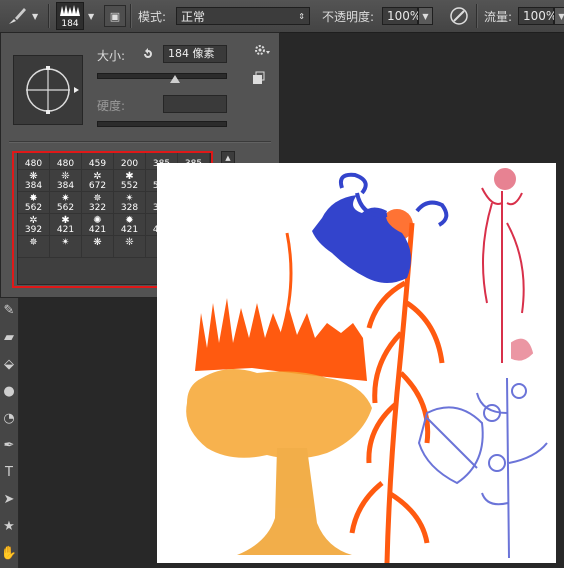  I want to click on preset-dropdown-icon: ▼, so click(35, 16).